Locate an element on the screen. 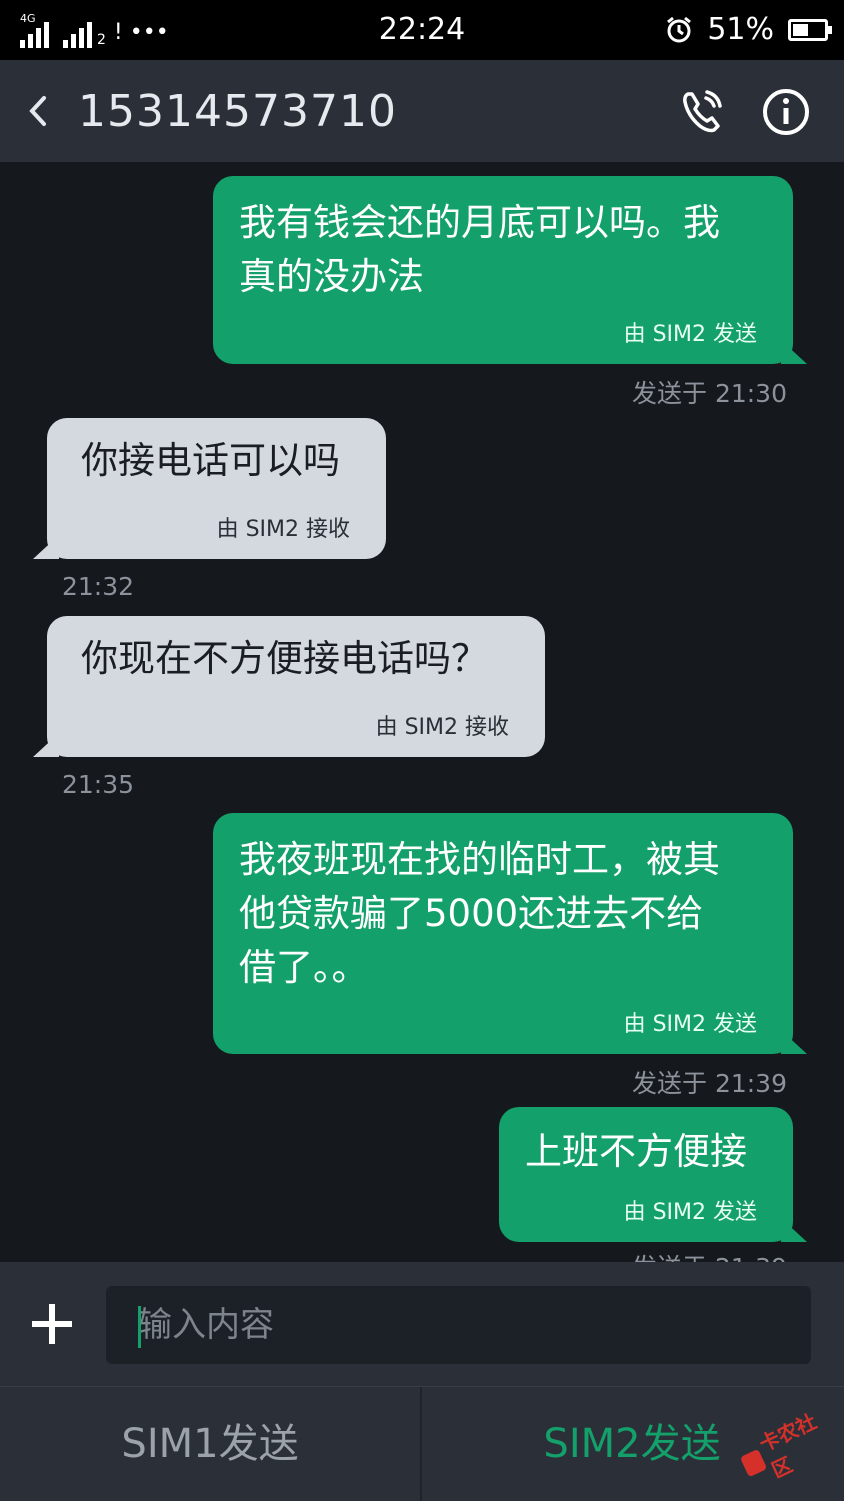 Image resolution: width=844 pixels, height=1501 pixels. text-cursor is located at coordinates (139, 1327).